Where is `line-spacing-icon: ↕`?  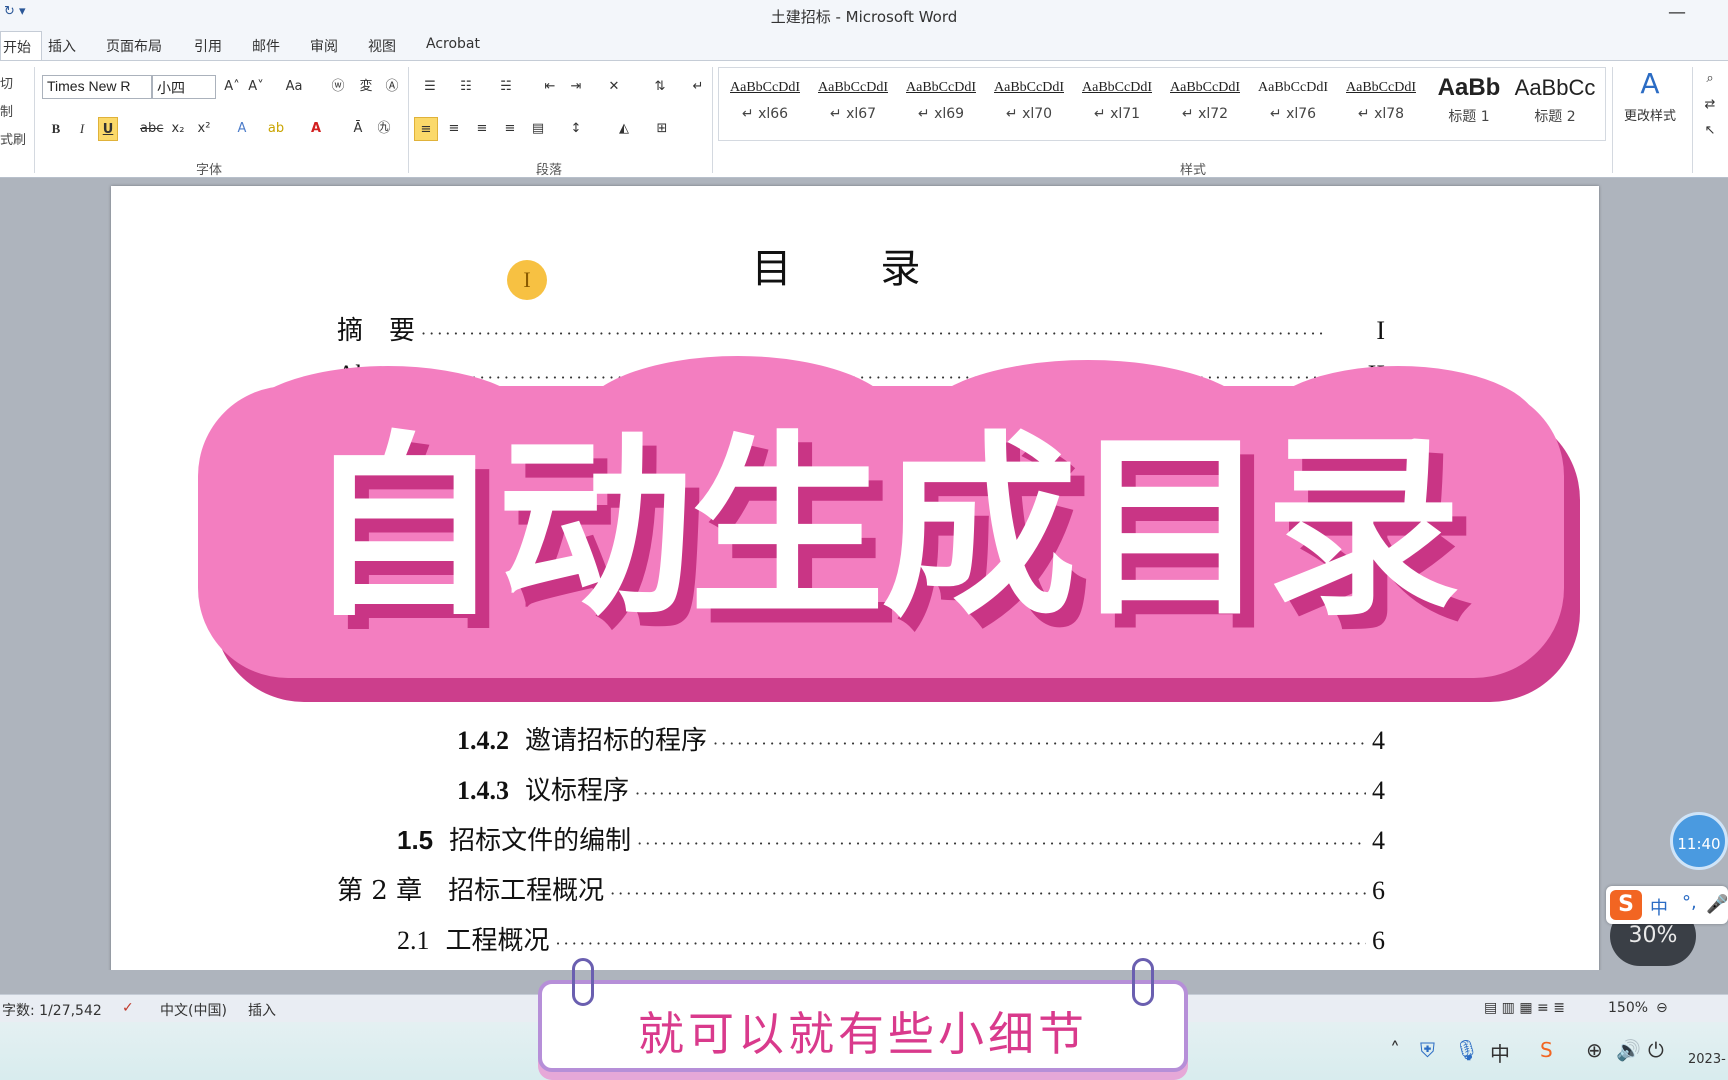
line-spacing-icon: ↕ is located at coordinates (576, 129).